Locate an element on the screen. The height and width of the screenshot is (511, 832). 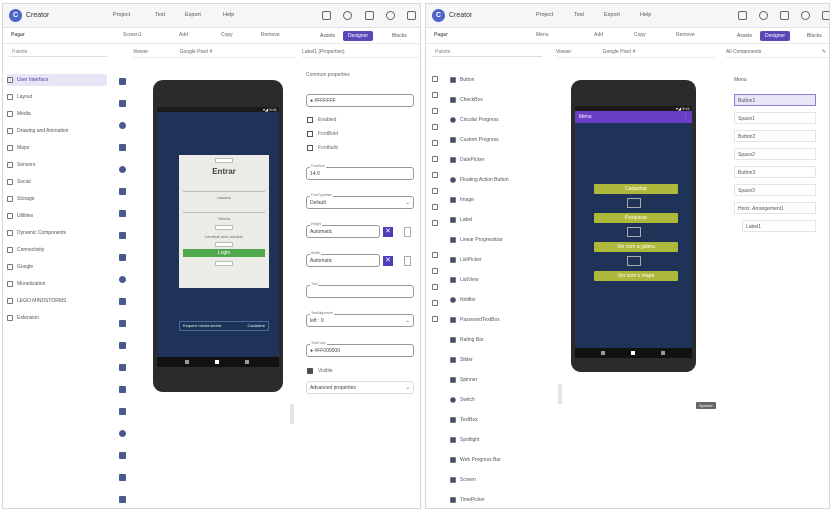
monetization-icon is located at coordinates (435, 287).